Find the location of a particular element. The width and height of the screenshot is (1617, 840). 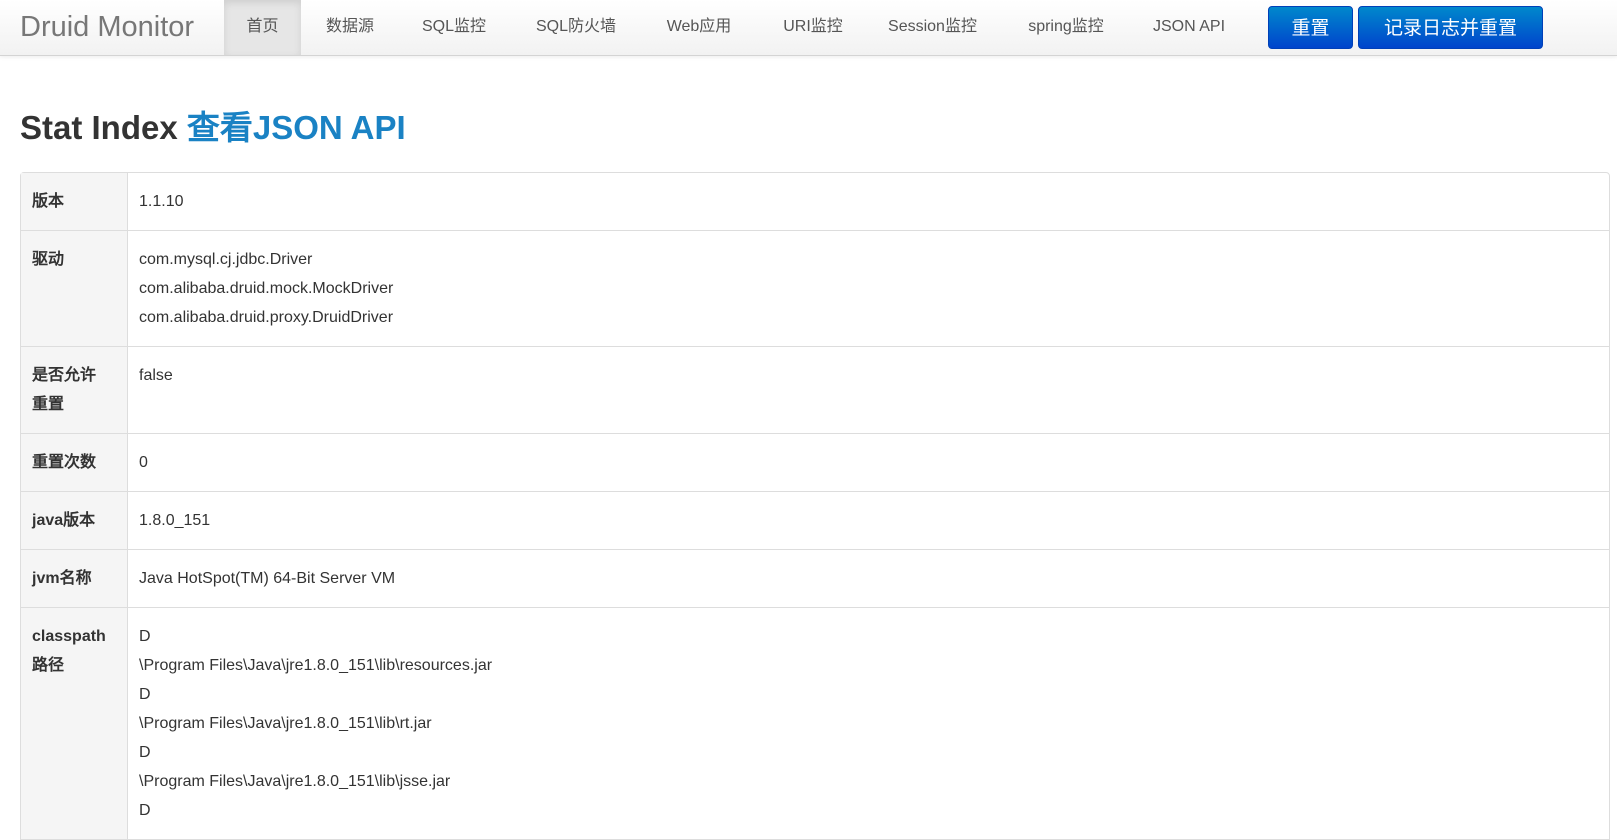

jvm-name-value: Java HotSpot(TM) 64-Bit Server VM is located at coordinates (868, 578).